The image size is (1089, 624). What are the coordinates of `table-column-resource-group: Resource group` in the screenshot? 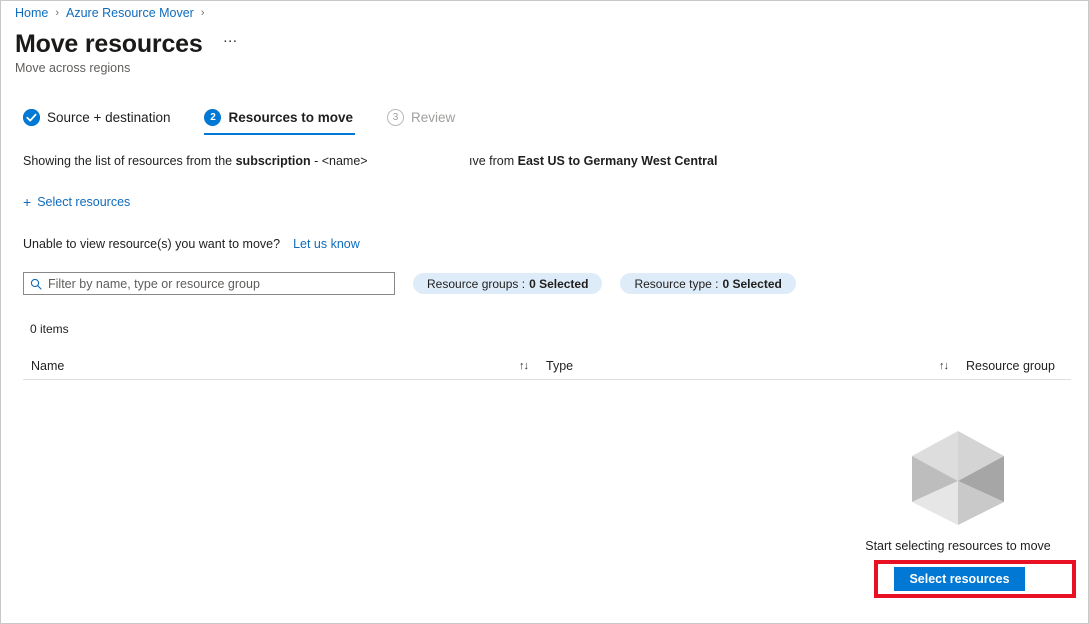 It's located at (1014, 366).